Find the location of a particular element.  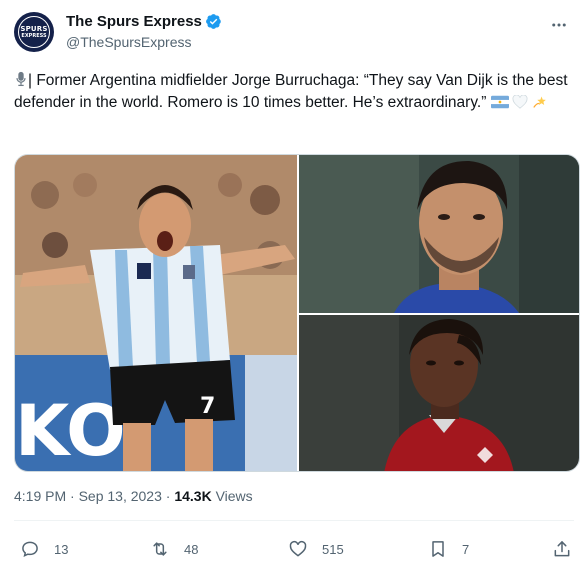

argentina-flag-icon is located at coordinates (499, 102).